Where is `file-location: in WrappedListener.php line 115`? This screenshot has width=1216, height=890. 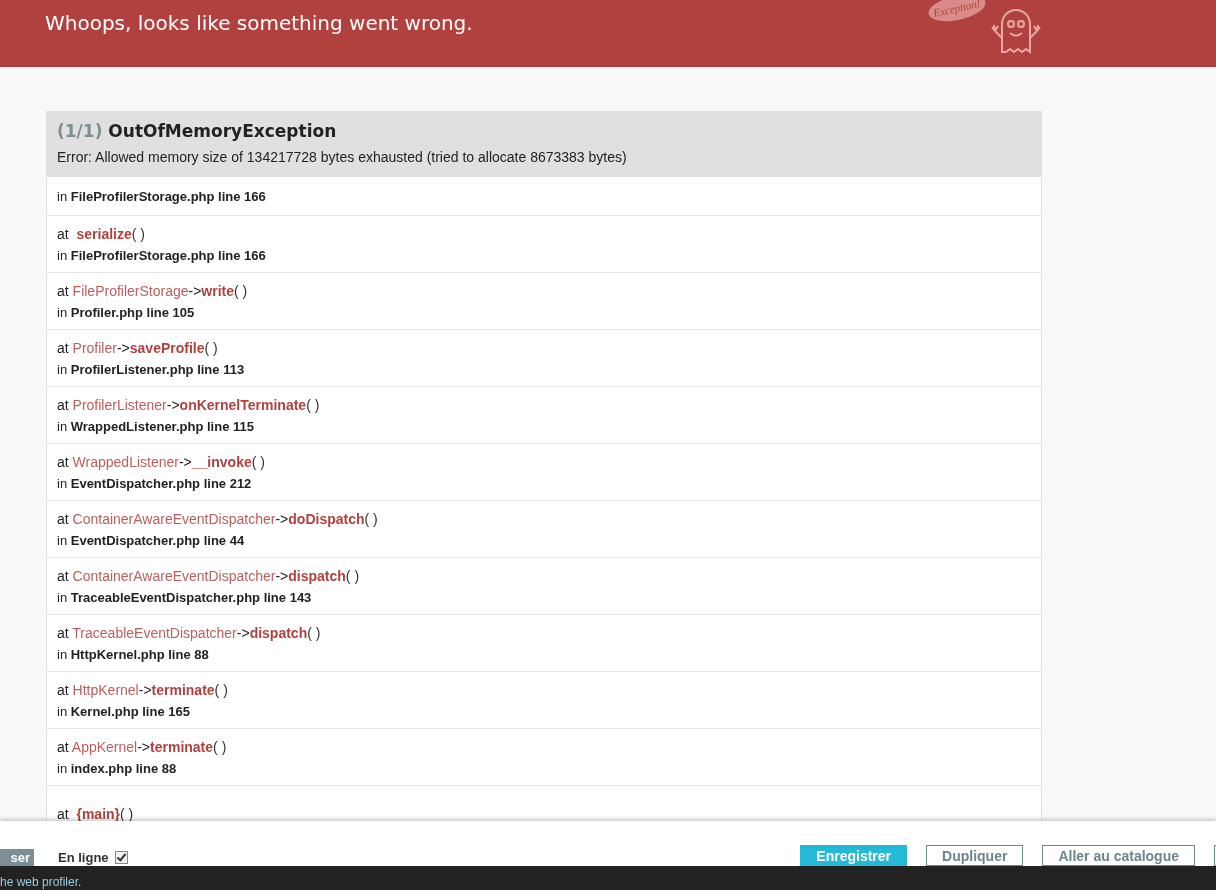 file-location: in WrappedListener.php line 115 is located at coordinates (155, 426).